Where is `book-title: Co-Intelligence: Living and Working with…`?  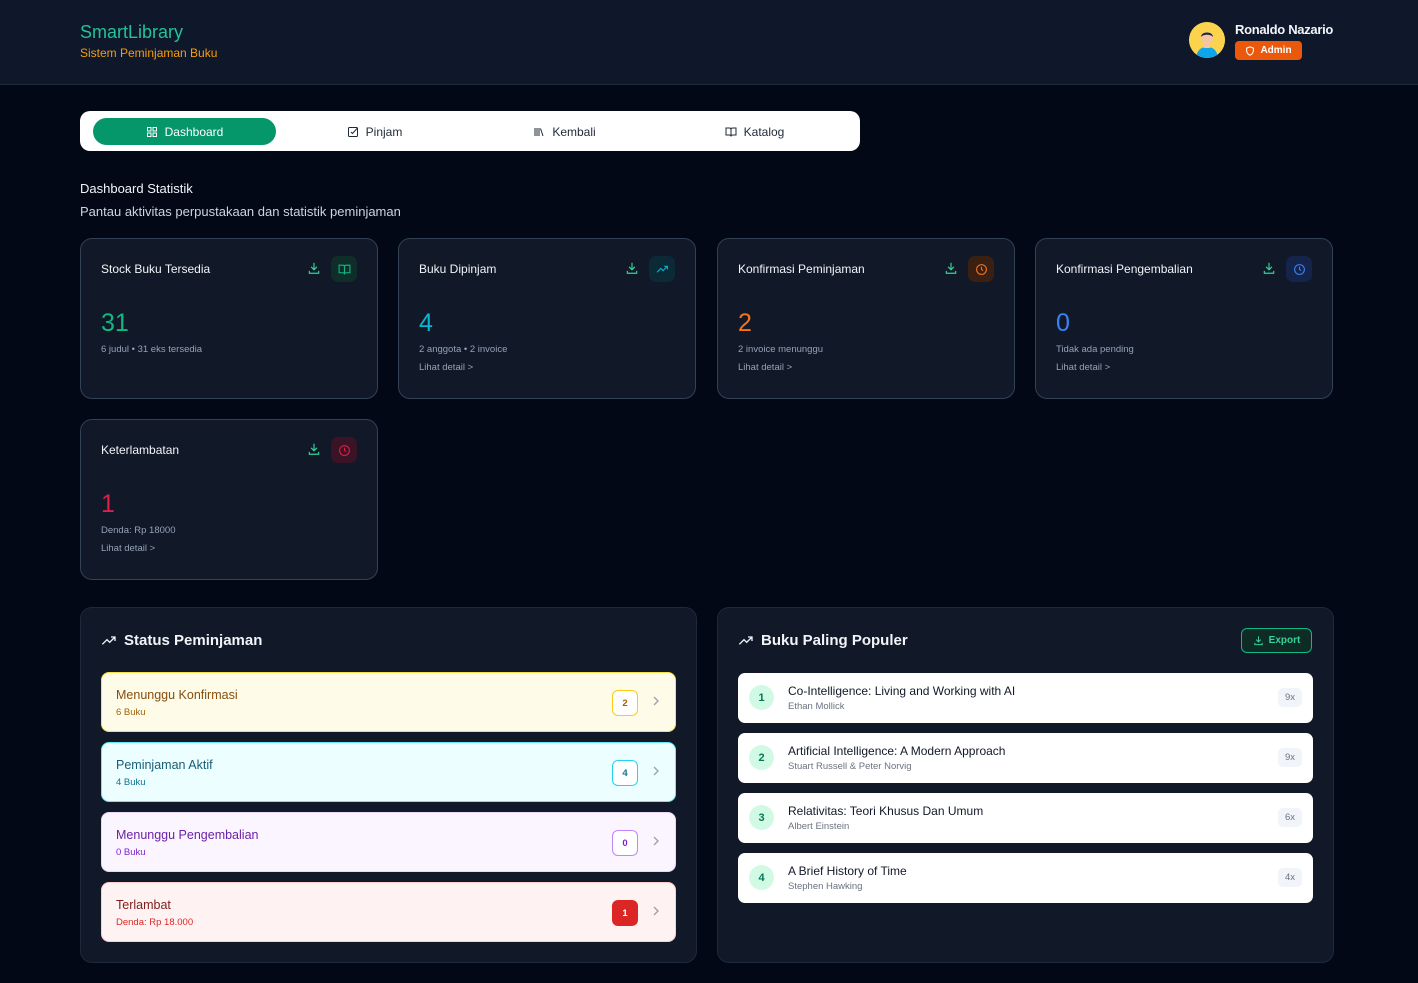 book-title: Co-Intelligence: Living and Working with… is located at coordinates (902, 691).